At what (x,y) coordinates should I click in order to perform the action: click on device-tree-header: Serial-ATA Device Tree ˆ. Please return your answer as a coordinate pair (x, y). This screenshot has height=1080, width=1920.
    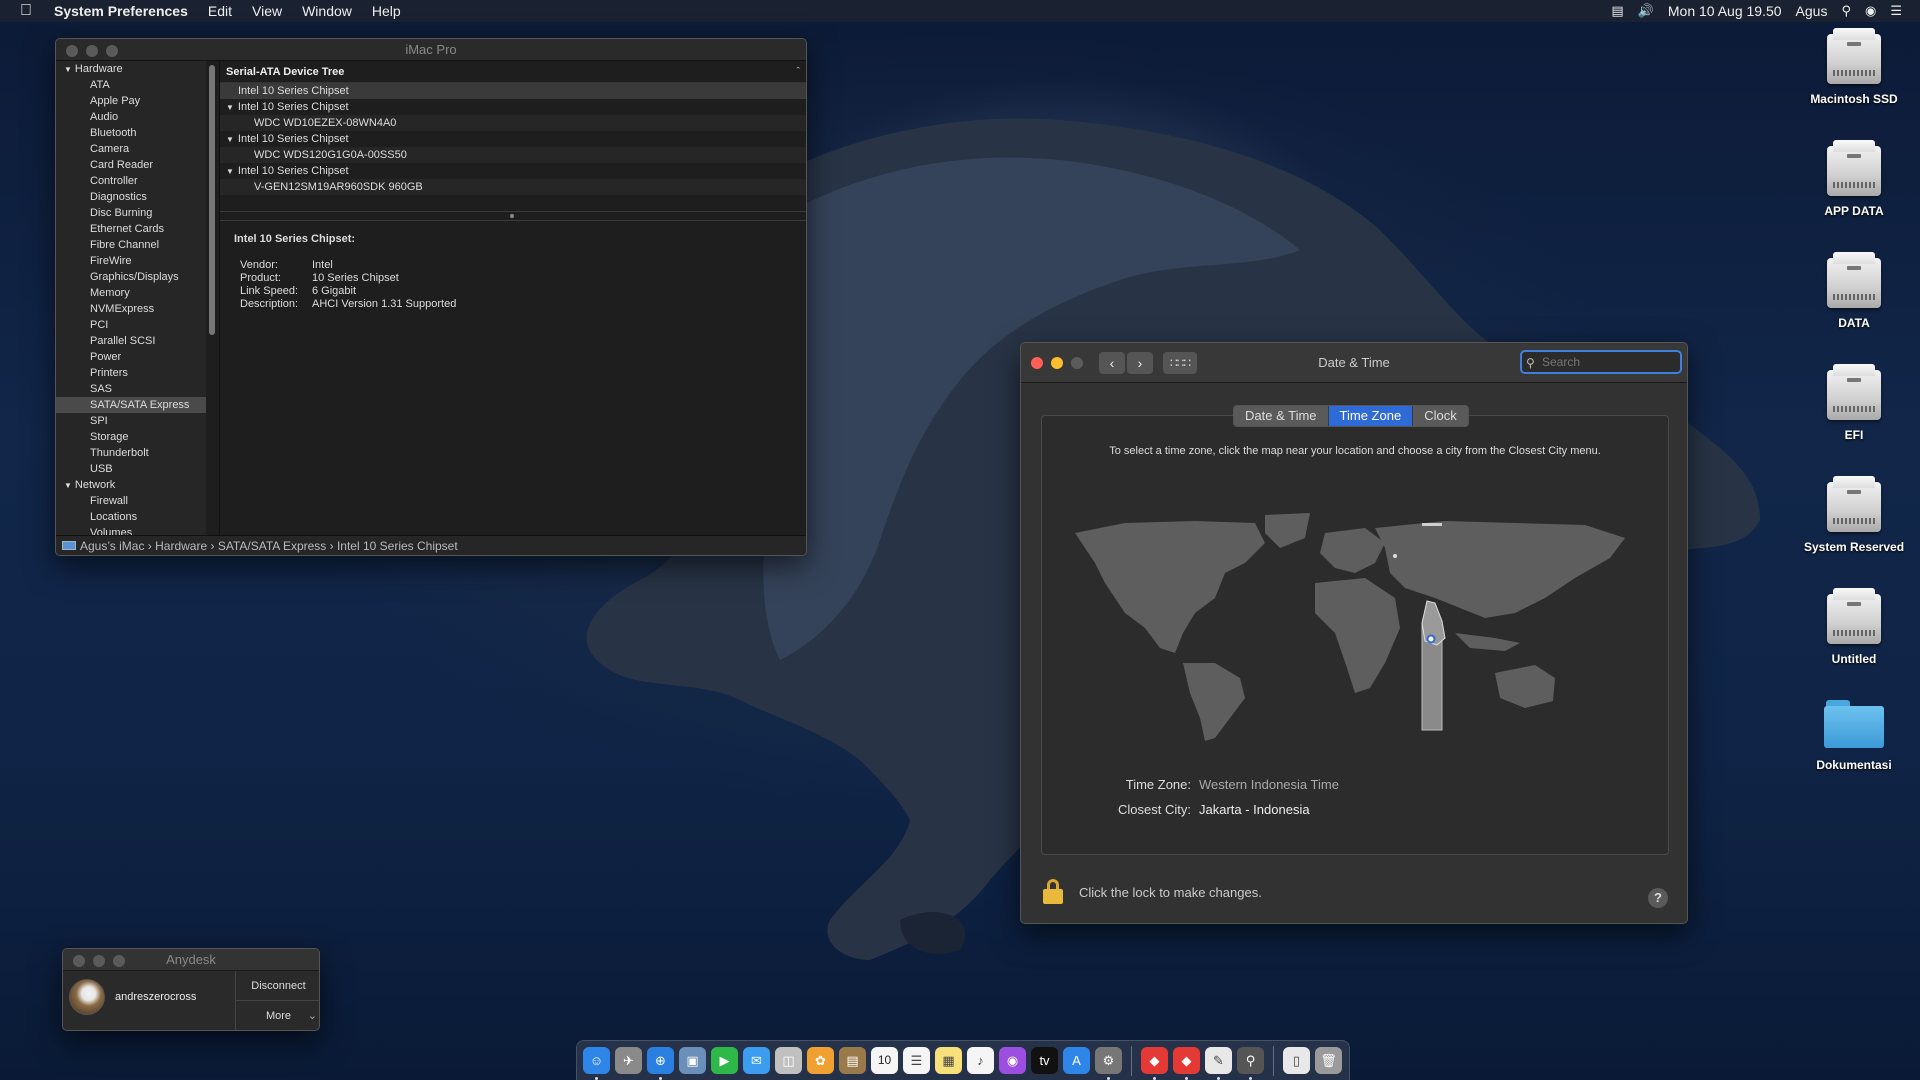
    Looking at the image, I should click on (513, 72).